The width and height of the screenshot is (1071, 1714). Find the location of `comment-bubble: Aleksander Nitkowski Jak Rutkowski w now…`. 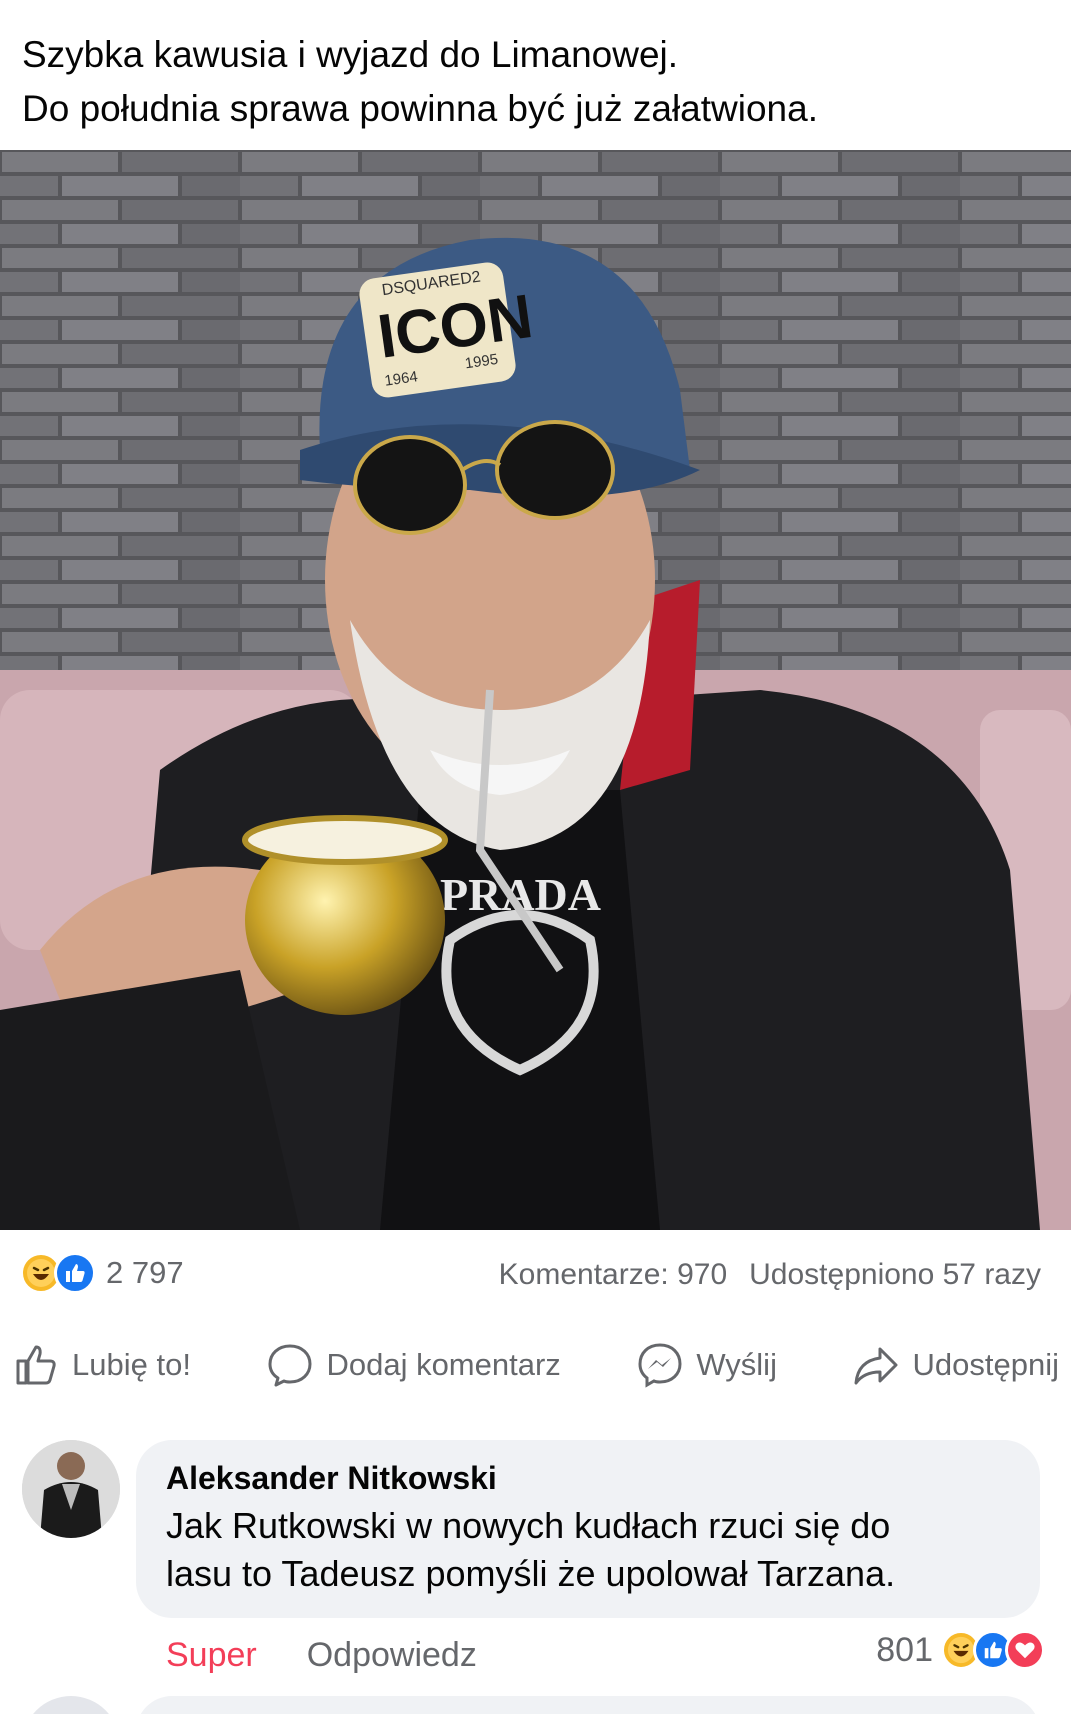

comment-bubble: Aleksander Nitkowski Jak Rutkowski w now… is located at coordinates (588, 1529).